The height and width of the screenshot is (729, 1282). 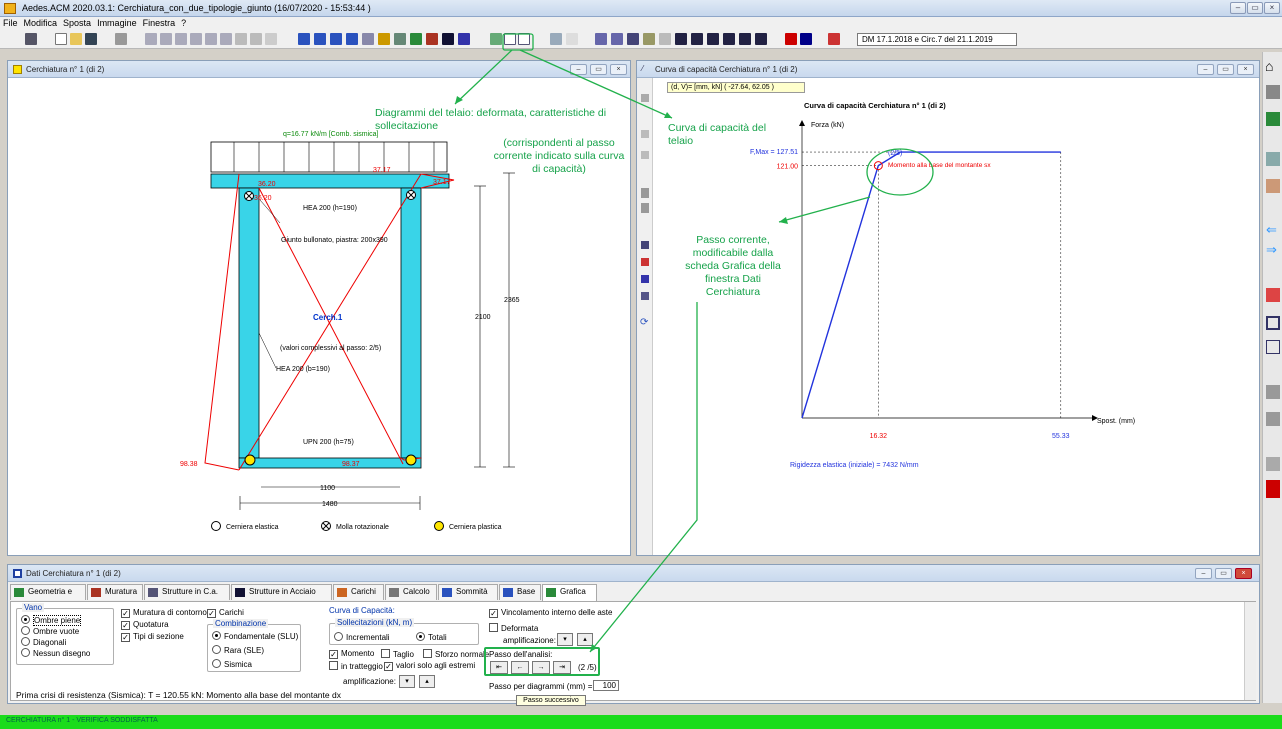 What do you see at coordinates (645, 245) in the screenshot?
I see `side-tool-6-icon` at bounding box center [645, 245].